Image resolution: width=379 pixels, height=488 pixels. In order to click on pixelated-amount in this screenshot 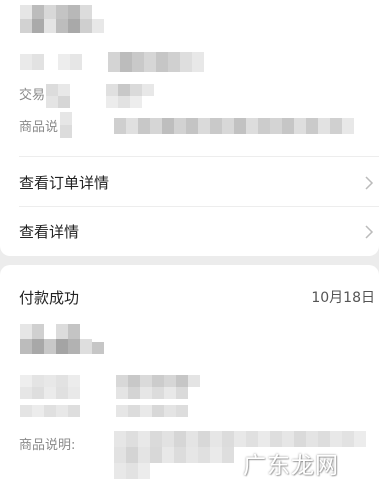, I will do `click(120, 65)`.